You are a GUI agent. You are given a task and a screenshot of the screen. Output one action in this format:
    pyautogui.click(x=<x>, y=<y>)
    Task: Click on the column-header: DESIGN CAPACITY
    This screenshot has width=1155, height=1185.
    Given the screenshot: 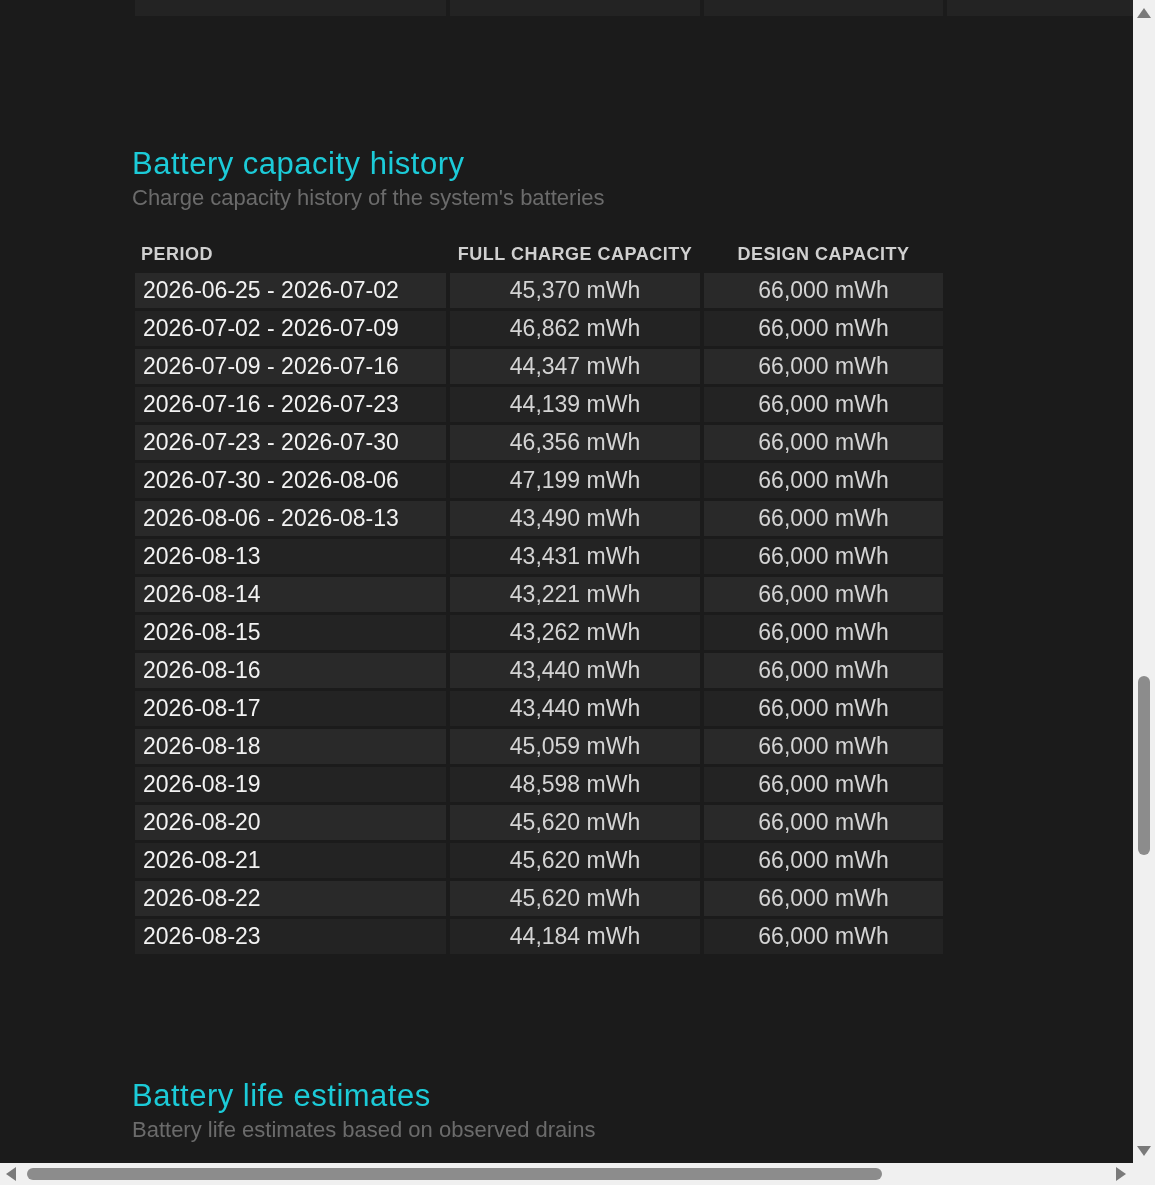 What is the action you would take?
    pyautogui.click(x=823, y=254)
    